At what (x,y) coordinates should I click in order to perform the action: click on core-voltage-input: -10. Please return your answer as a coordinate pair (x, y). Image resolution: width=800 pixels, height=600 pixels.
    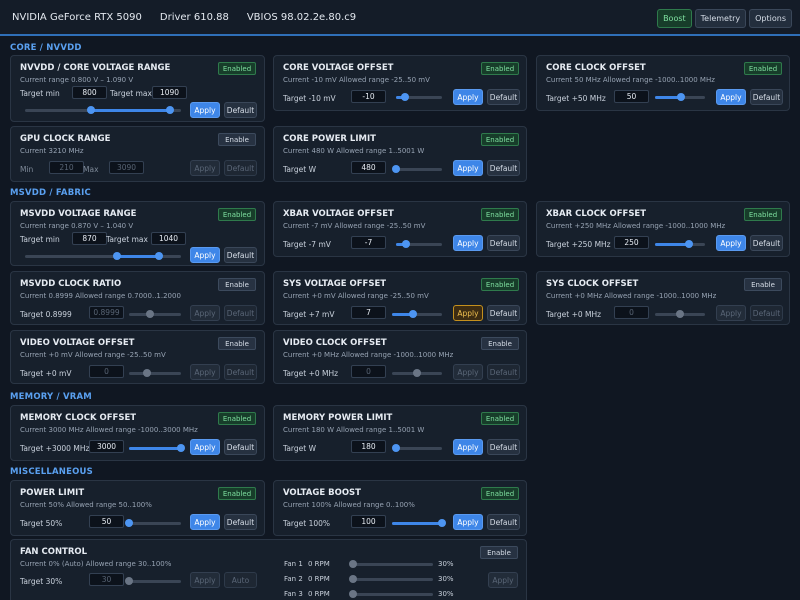
    Looking at the image, I should click on (368, 96).